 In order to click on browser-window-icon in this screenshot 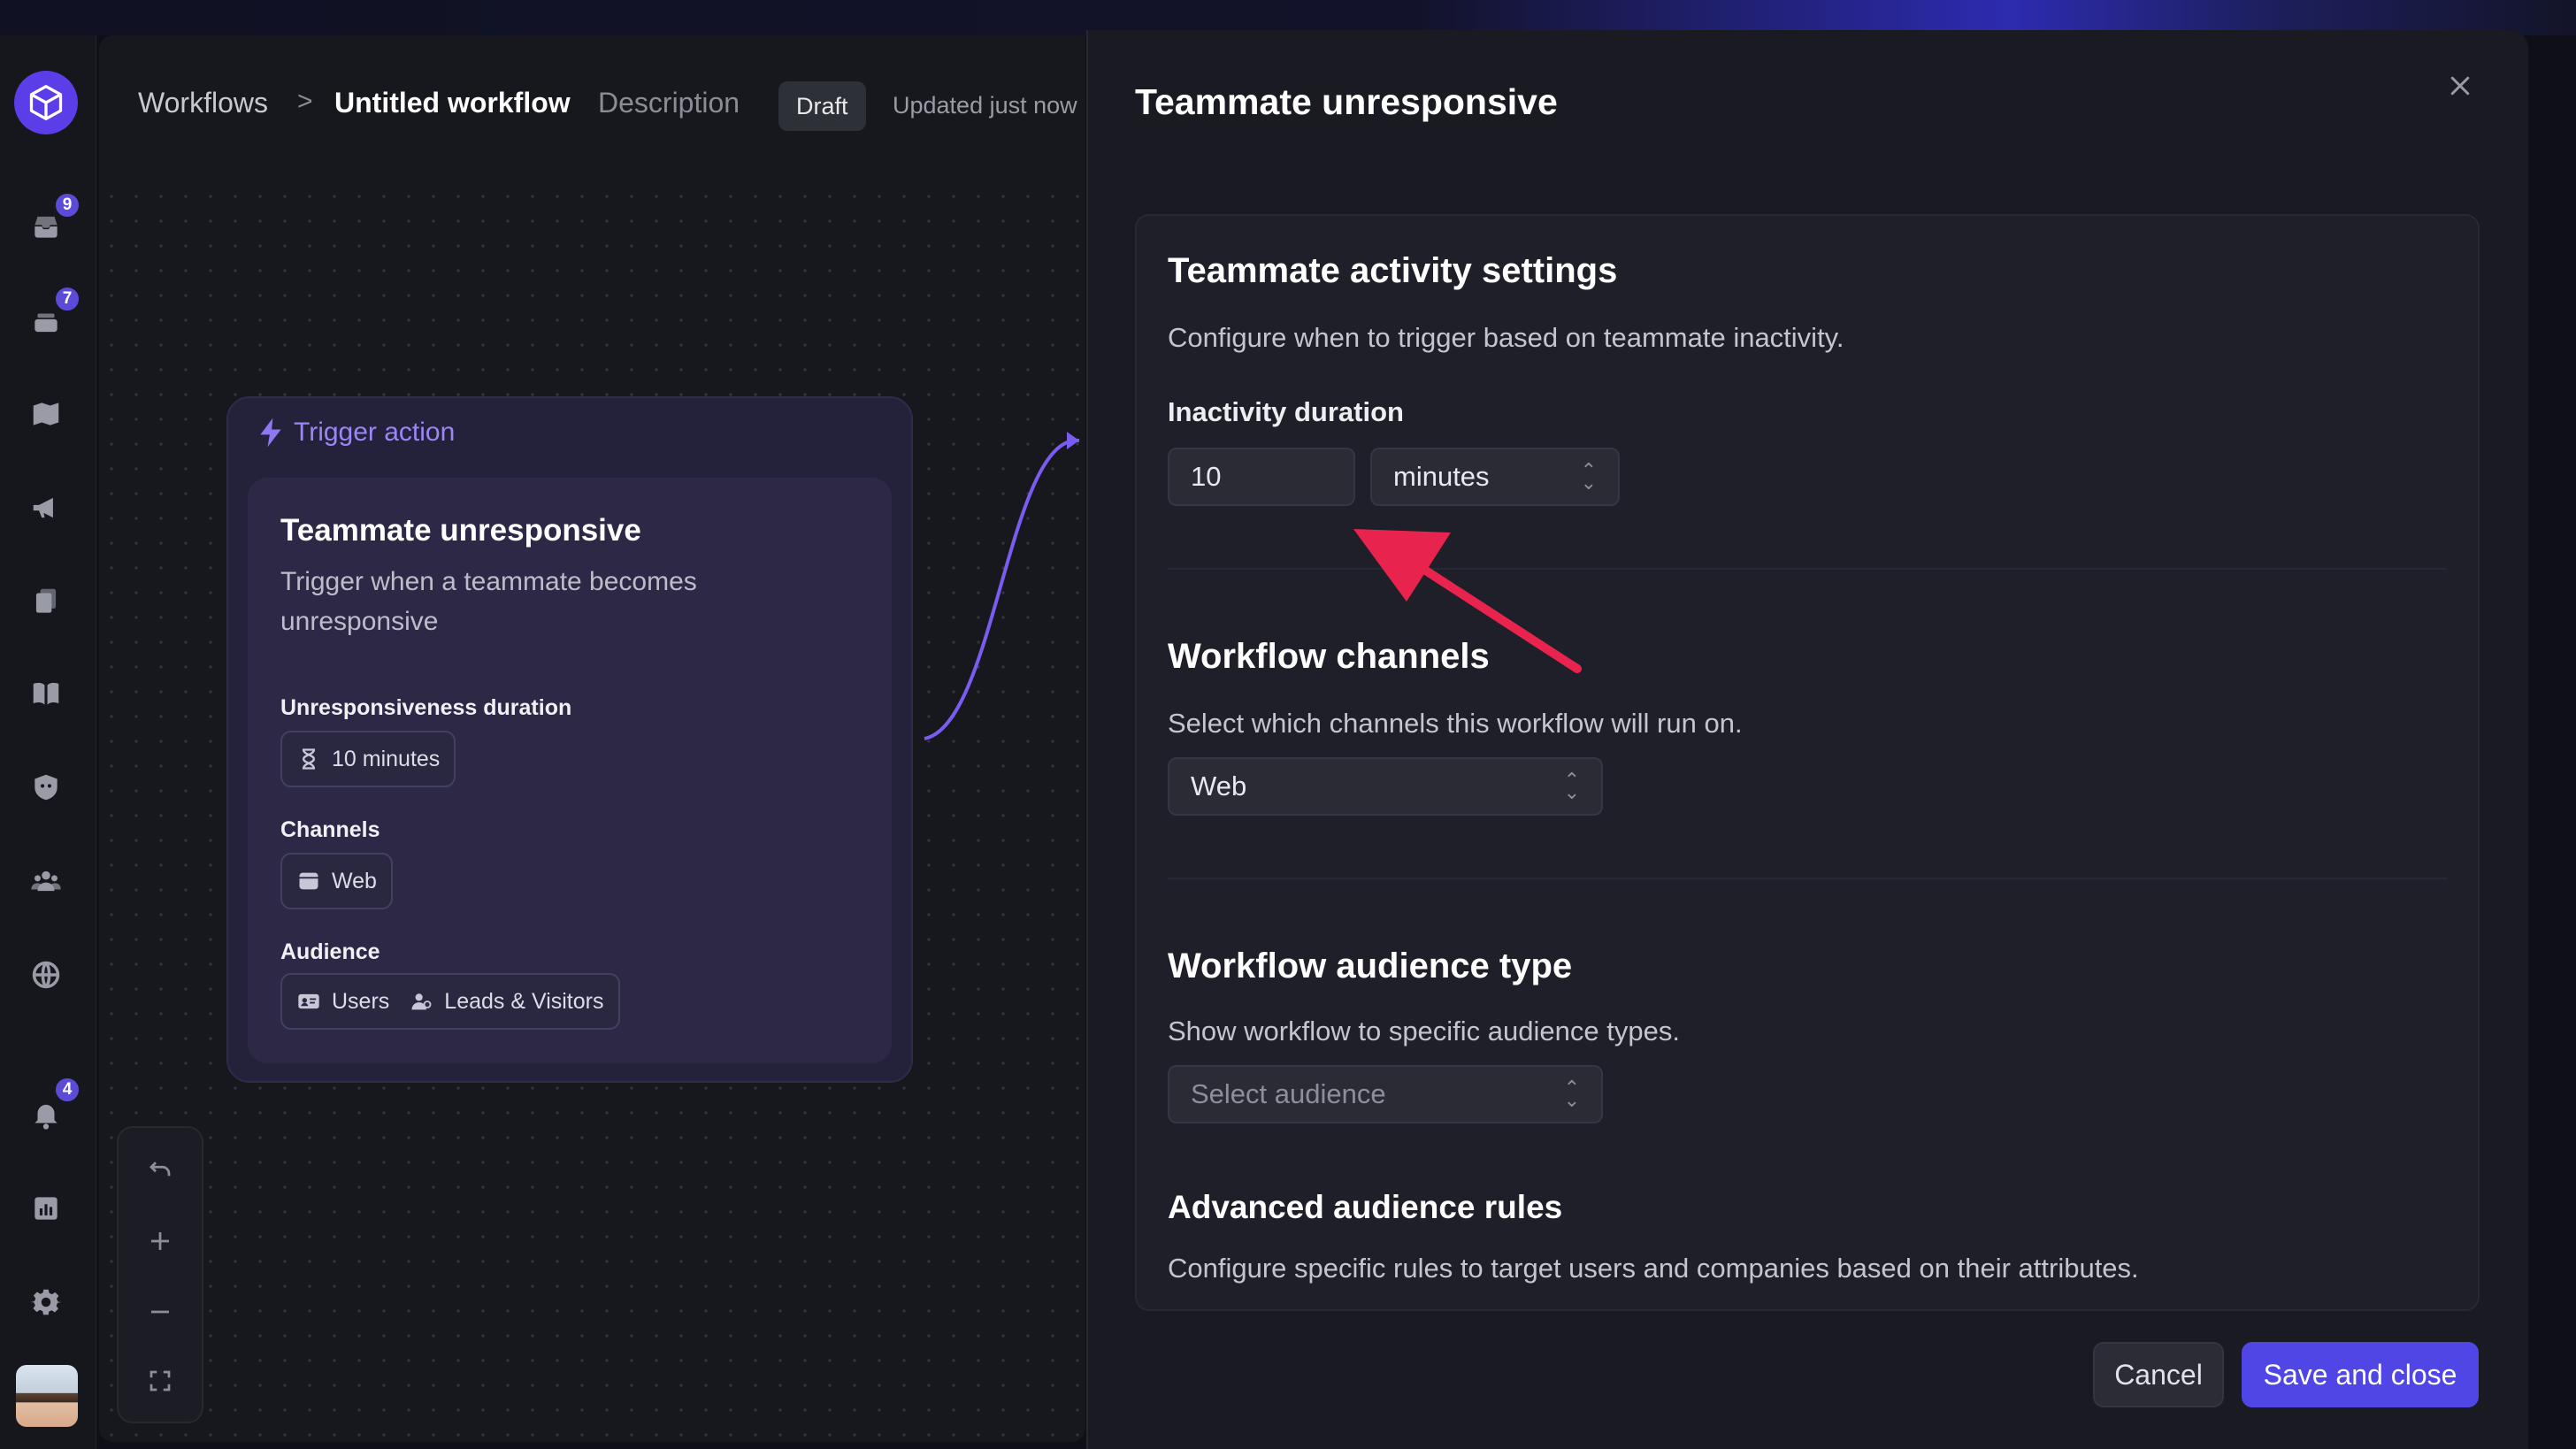, I will do `click(308, 881)`.